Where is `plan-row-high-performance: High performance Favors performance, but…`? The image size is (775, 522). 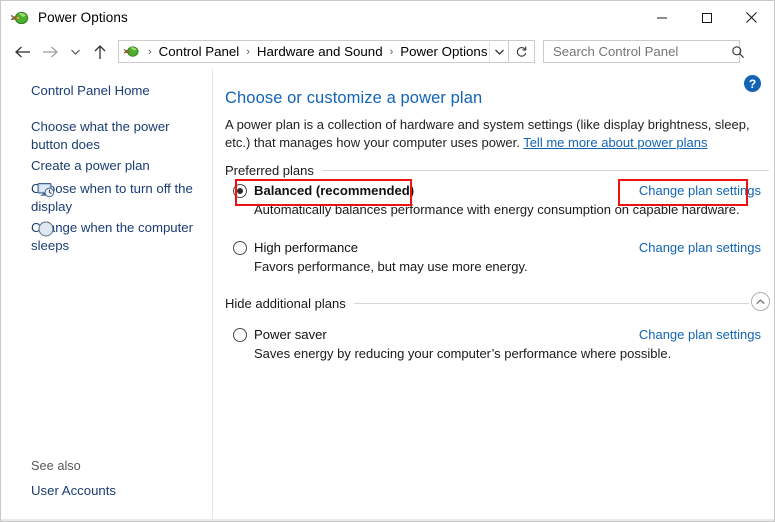
plan-row-high-performance: High performance Favors performance, but… is located at coordinates (501, 257).